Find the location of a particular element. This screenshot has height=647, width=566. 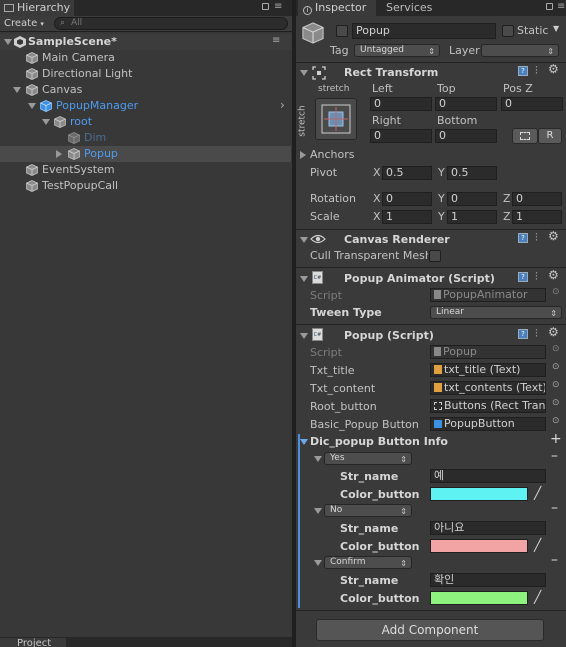

add-entry-icon: + is located at coordinates (556, 439).